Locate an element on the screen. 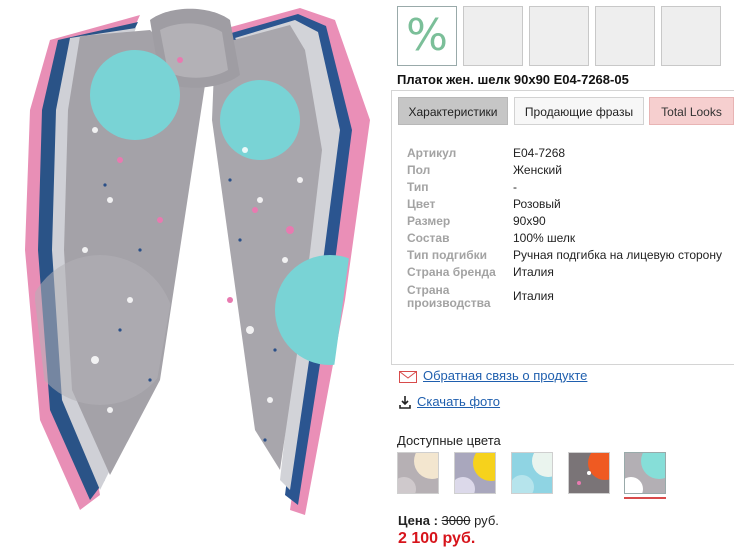  spec-row: Цвет Розовый is located at coordinates (570, 204).